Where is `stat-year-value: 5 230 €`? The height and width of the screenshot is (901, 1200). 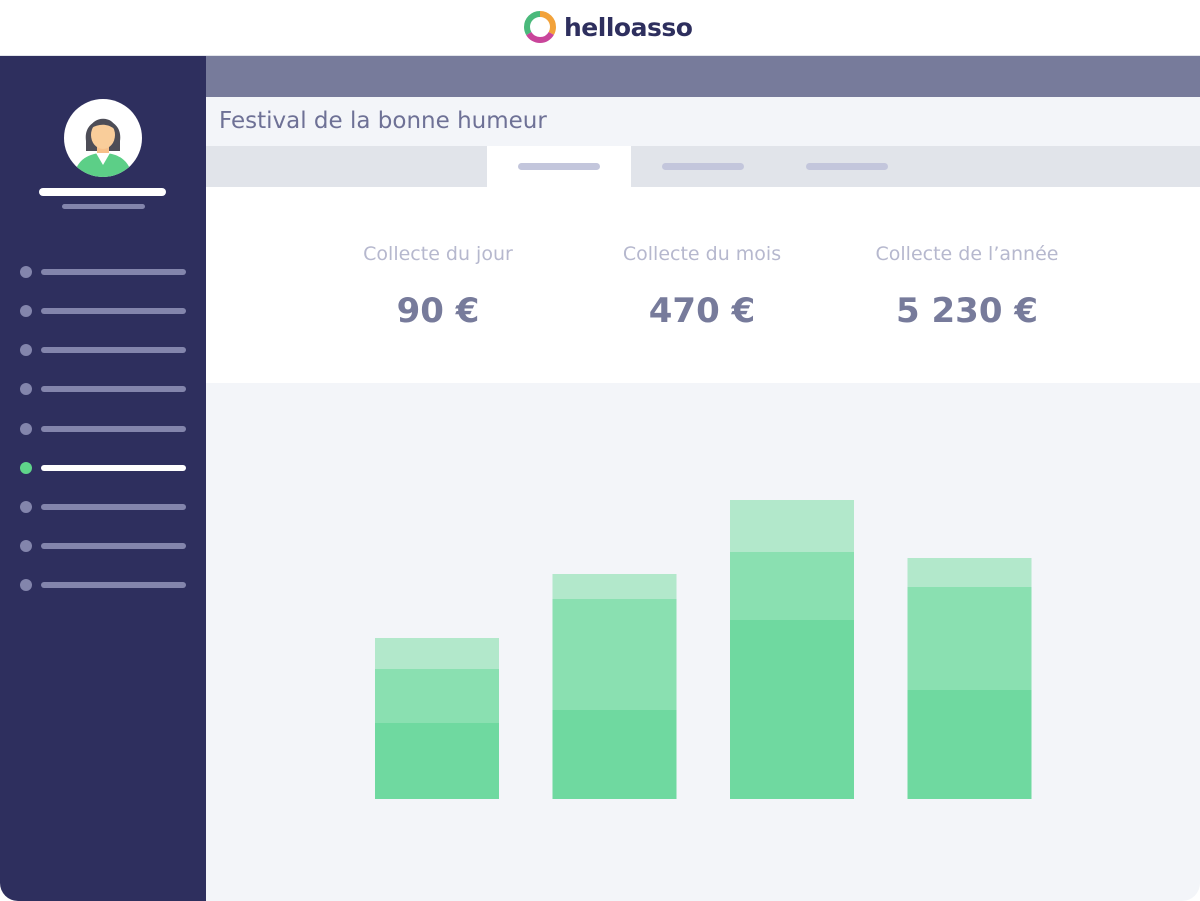
stat-year-value: 5 230 € is located at coordinates (967, 311).